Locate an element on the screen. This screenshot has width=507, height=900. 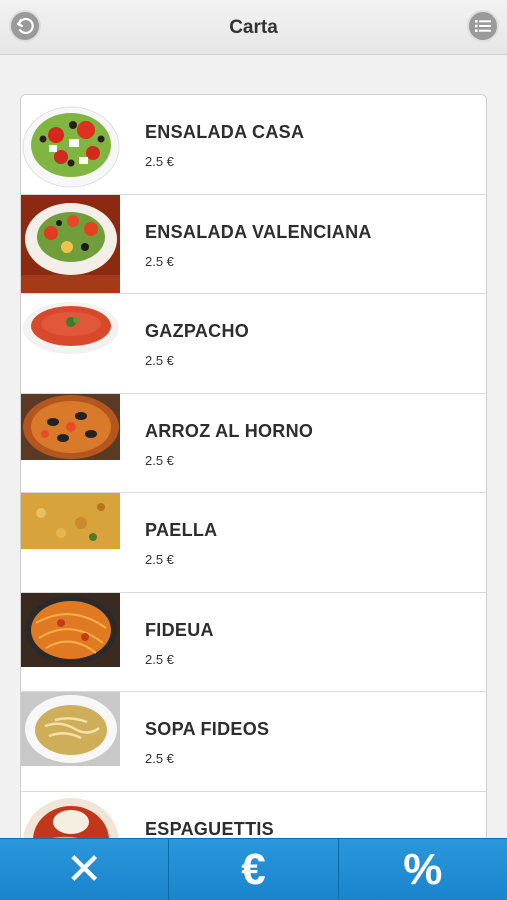
page-title: Carta is located at coordinates (253, 27).